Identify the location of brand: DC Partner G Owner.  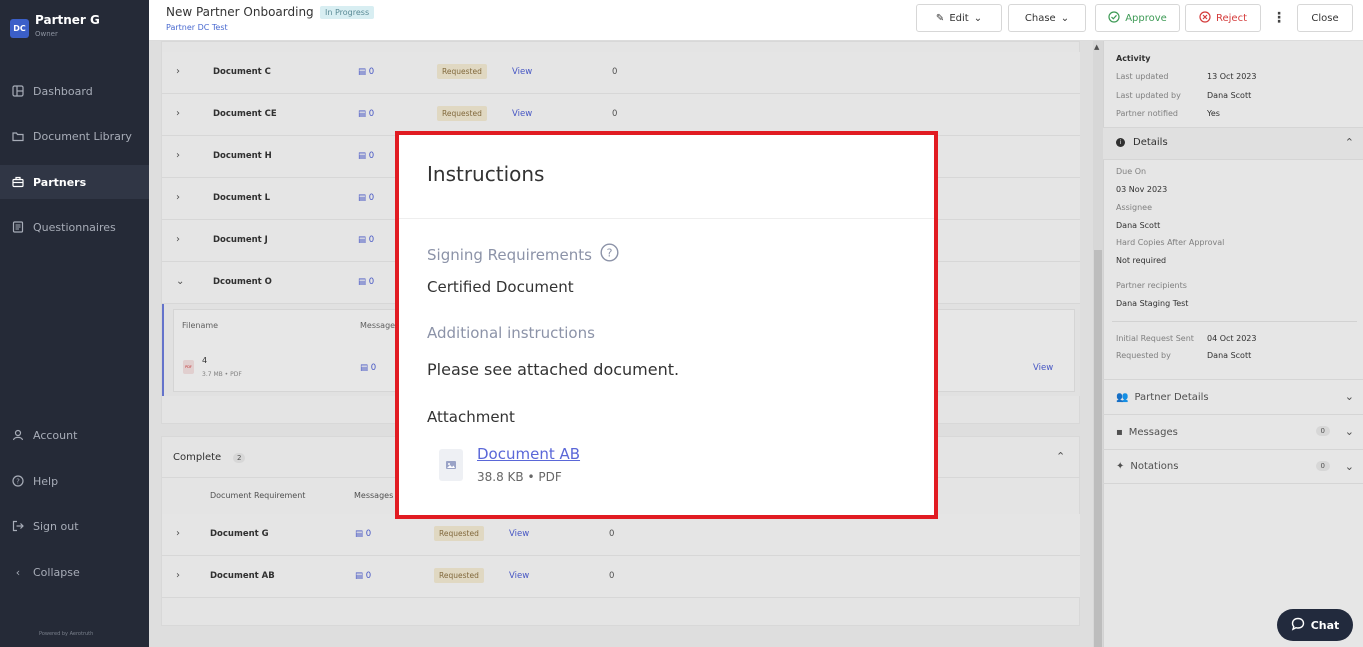
(55, 26).